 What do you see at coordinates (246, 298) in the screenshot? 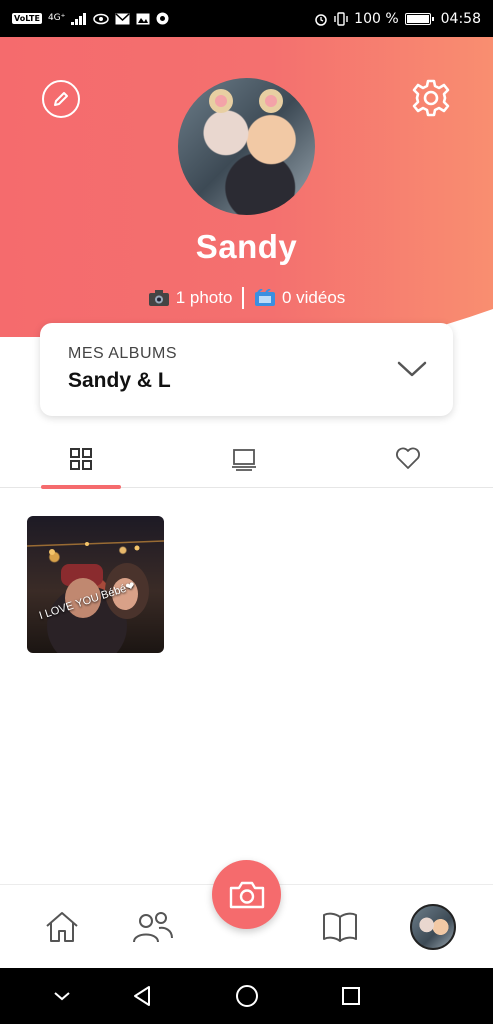
I see `media-stats: 1 photo 0 vidéos` at bounding box center [246, 298].